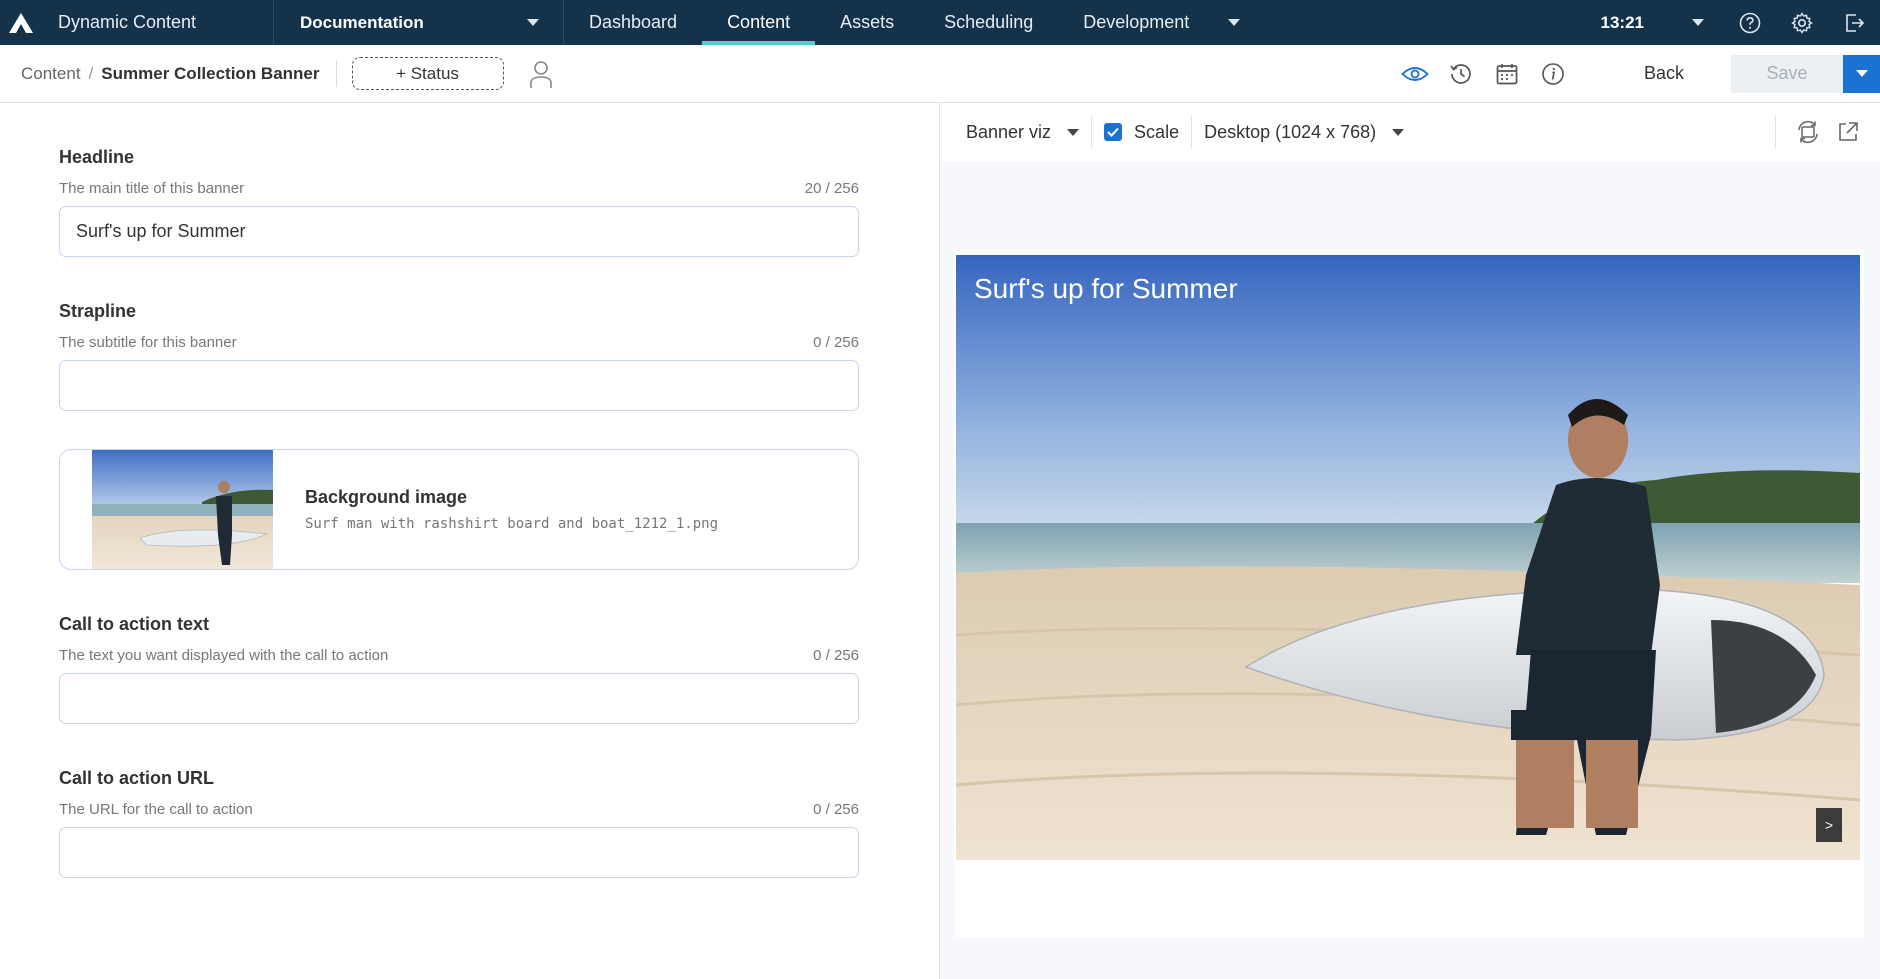  I want to click on scale-label: Scale, so click(1157, 131).